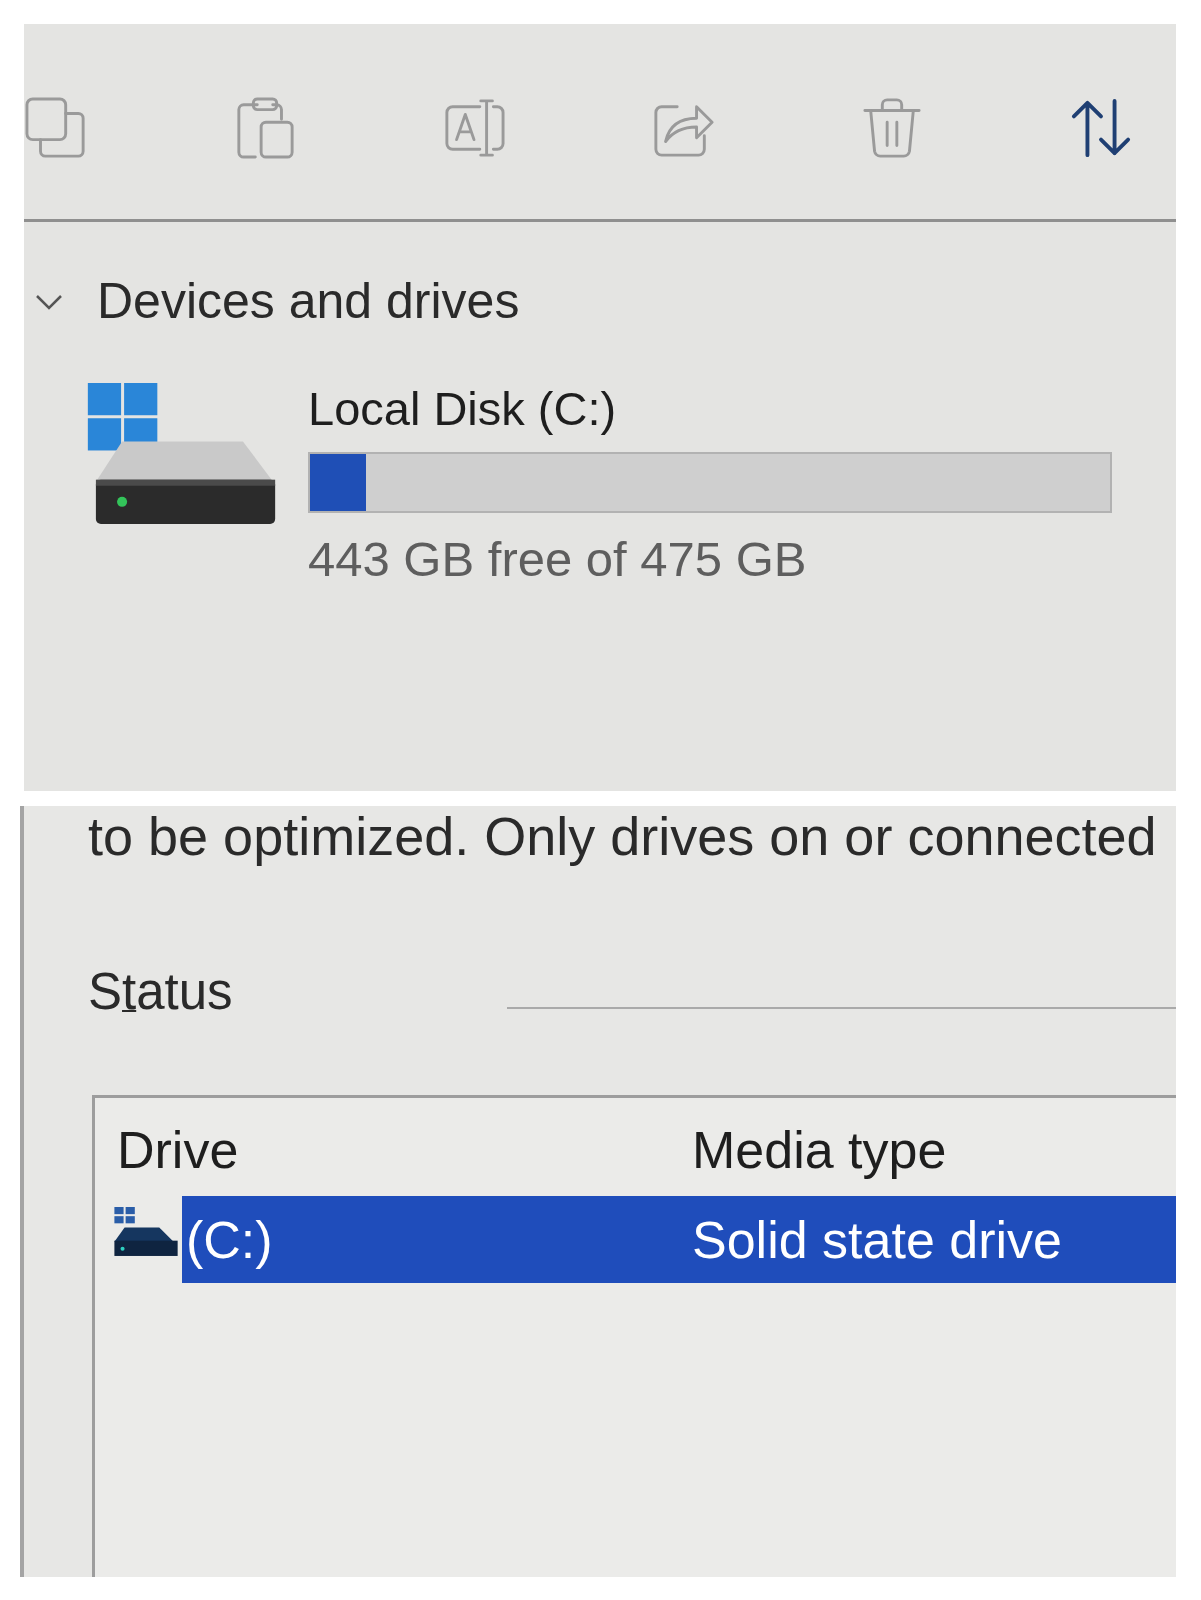 Image resolution: width=1201 pixels, height=1600 pixels. Describe the element at coordinates (557, 559) in the screenshot. I see `free-space-text: 443 GB free of 475 GB` at that location.